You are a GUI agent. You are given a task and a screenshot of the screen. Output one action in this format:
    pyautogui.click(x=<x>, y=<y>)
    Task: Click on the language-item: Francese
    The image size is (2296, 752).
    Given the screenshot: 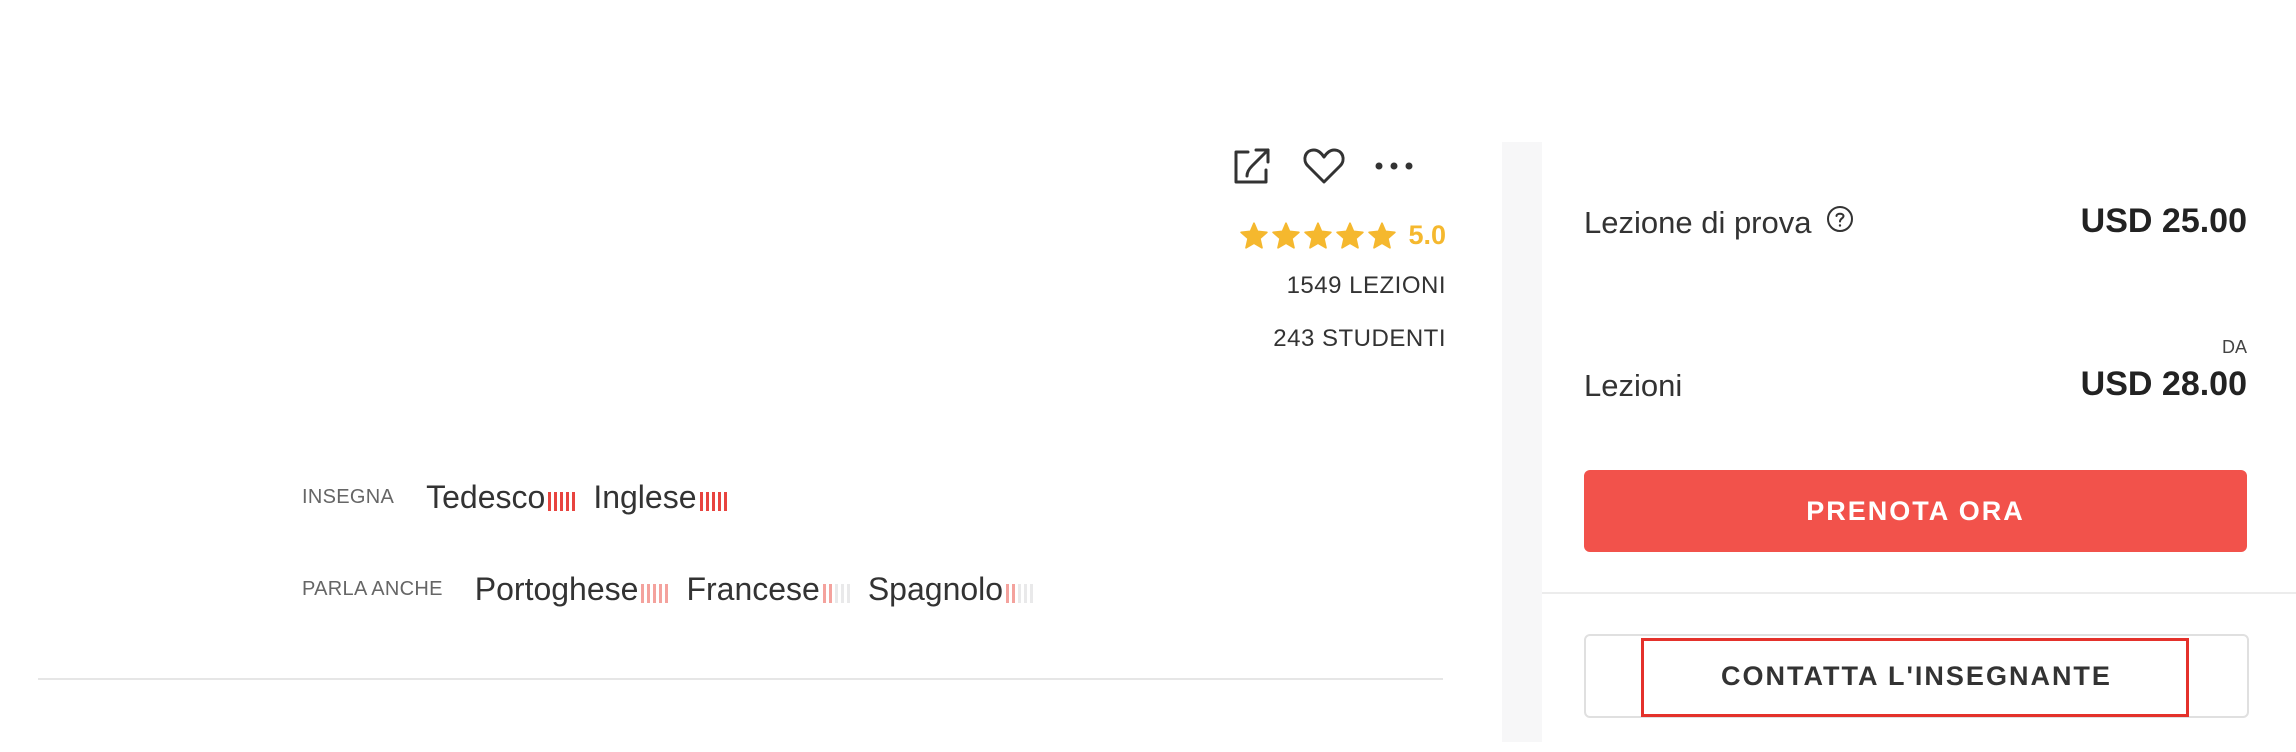 What is the action you would take?
    pyautogui.click(x=768, y=589)
    